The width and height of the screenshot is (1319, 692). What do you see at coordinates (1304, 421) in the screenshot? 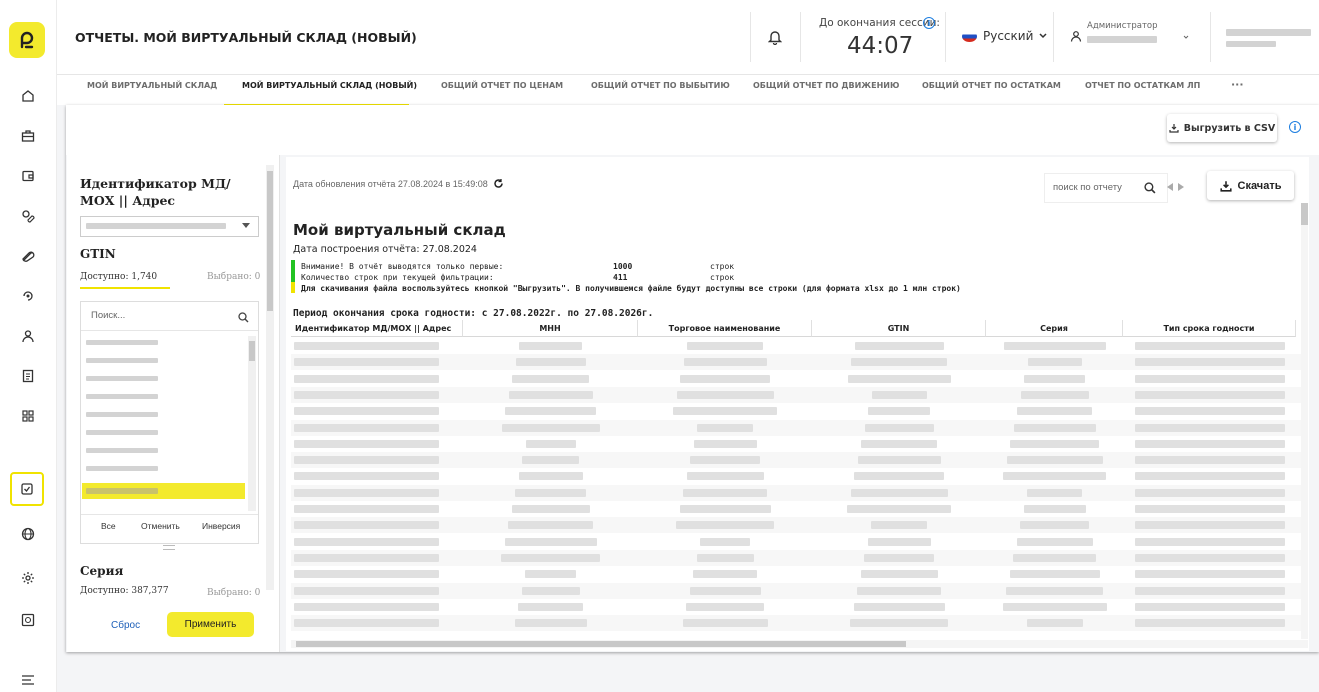
I see `table-vertical-scrollbar` at bounding box center [1304, 421].